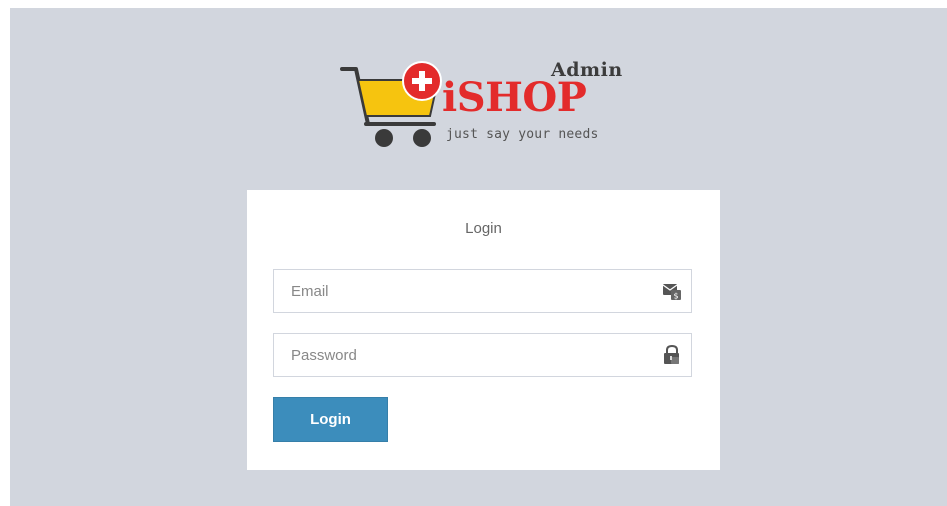 Image resolution: width=947 pixels, height=506 pixels. What do you see at coordinates (467, 355) in the screenshot?
I see `password-input` at bounding box center [467, 355].